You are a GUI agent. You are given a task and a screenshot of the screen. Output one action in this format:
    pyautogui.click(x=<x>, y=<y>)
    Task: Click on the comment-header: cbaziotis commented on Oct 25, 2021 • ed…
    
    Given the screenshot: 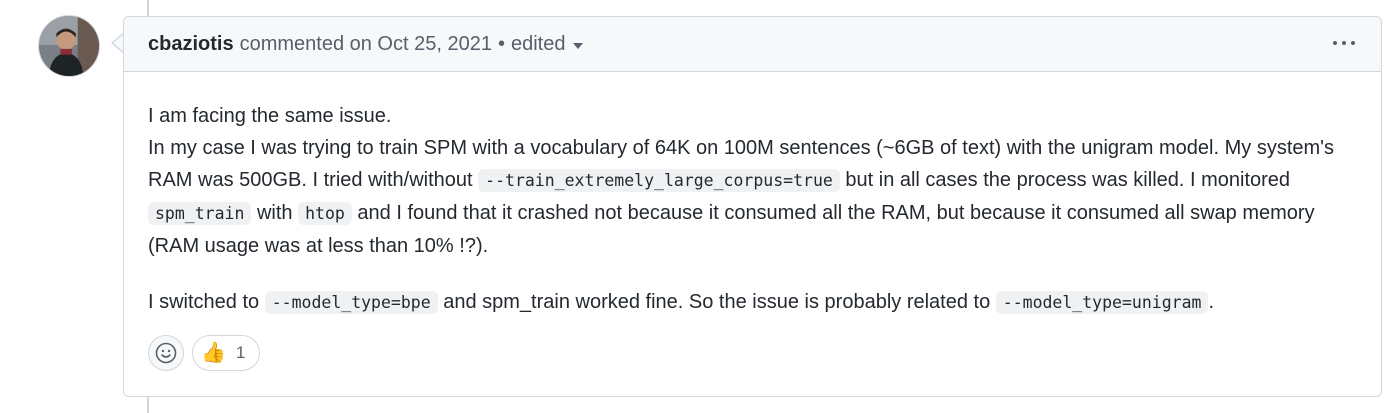 What is the action you would take?
    pyautogui.click(x=752, y=44)
    